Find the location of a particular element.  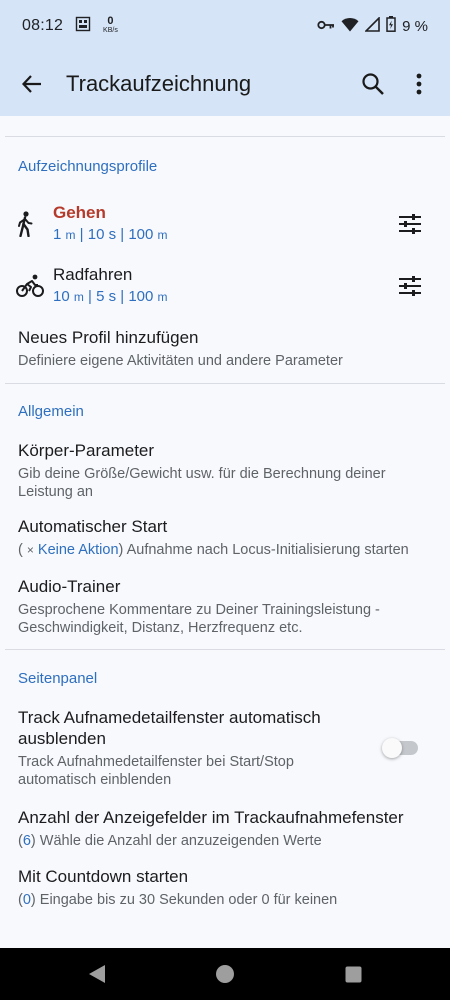

search-button is located at coordinates (373, 84).